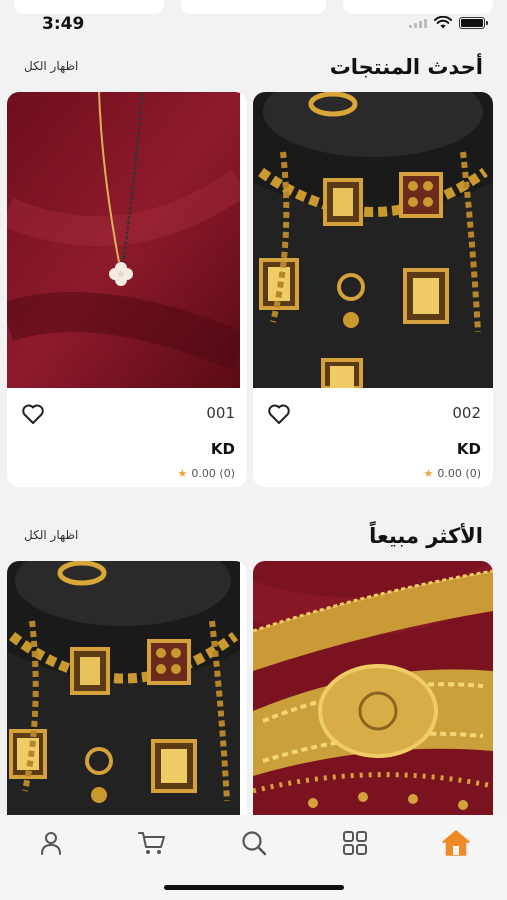 The image size is (507, 900). What do you see at coordinates (418, 23) in the screenshot?
I see `signal-icon` at bounding box center [418, 23].